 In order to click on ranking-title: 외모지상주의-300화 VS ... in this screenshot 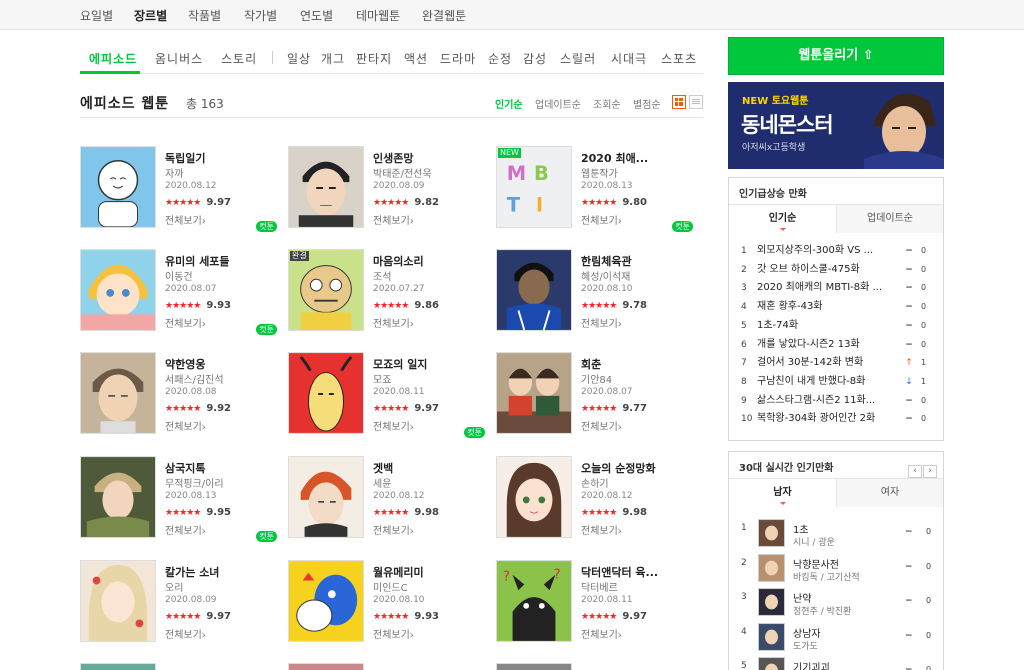, I will do `click(837, 251)`.